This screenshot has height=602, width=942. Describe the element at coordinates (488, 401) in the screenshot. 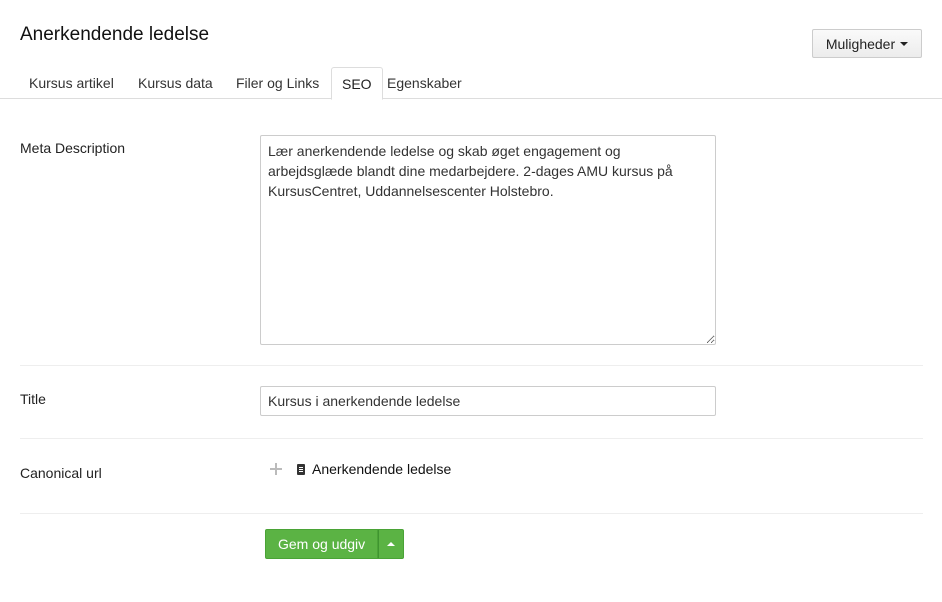

I see `title-input` at that location.